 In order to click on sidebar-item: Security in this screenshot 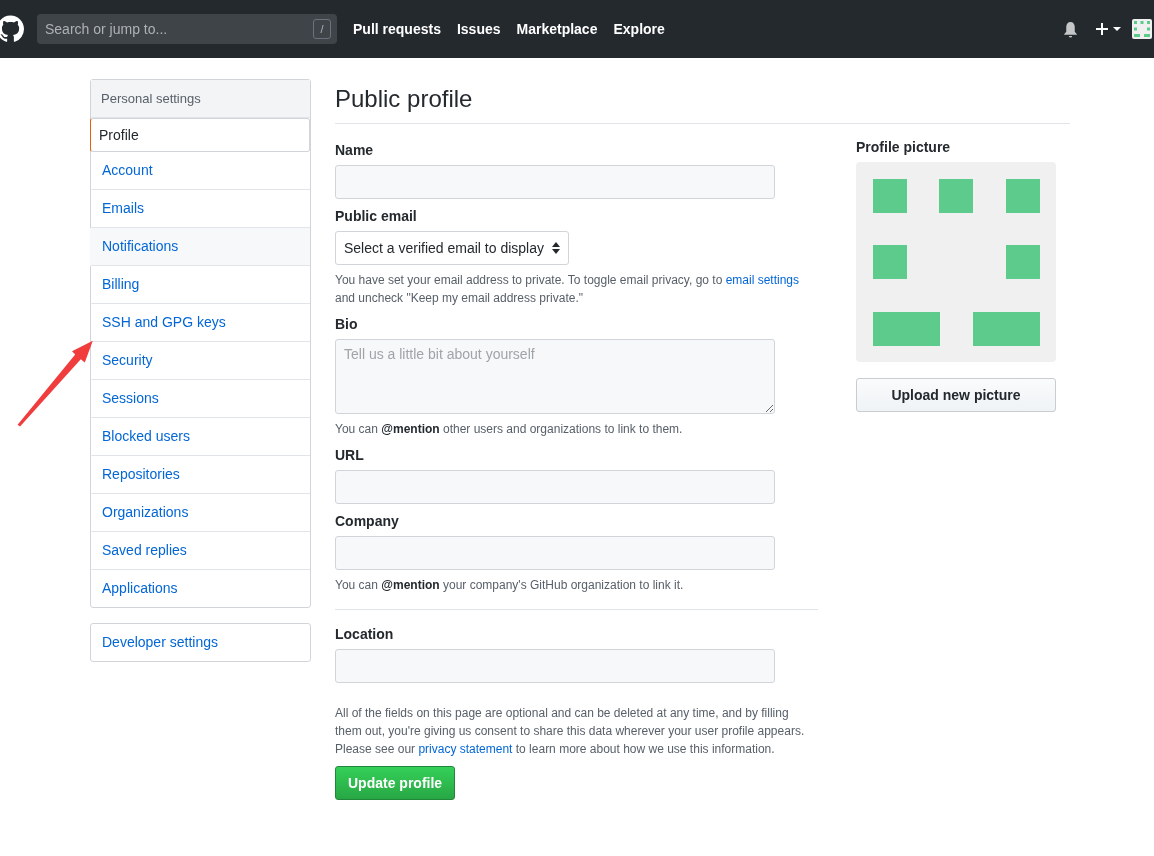, I will do `click(200, 361)`.